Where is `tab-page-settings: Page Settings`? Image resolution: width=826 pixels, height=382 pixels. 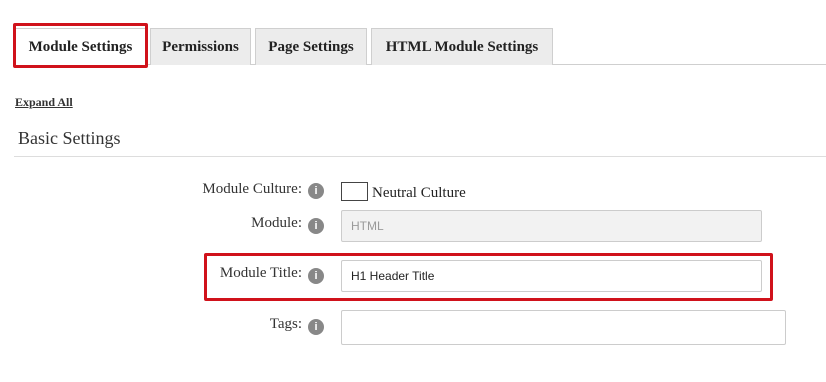 tab-page-settings: Page Settings is located at coordinates (311, 46).